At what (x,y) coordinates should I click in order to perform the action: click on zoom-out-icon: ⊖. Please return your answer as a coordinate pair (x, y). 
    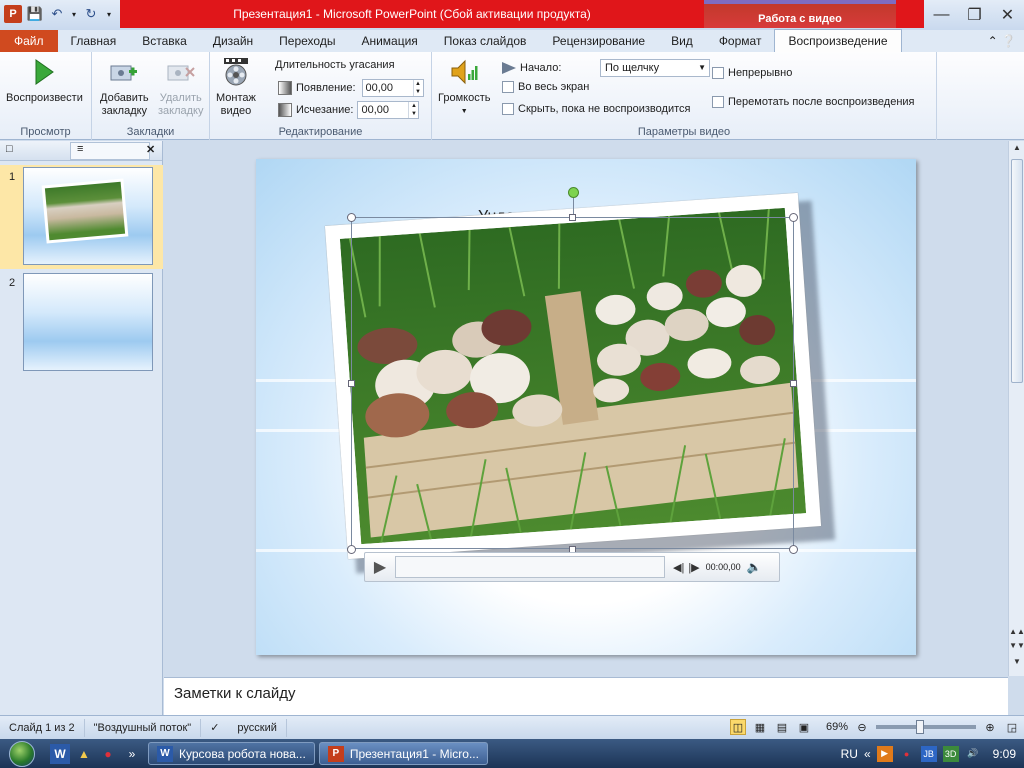
    Looking at the image, I should click on (862, 727).